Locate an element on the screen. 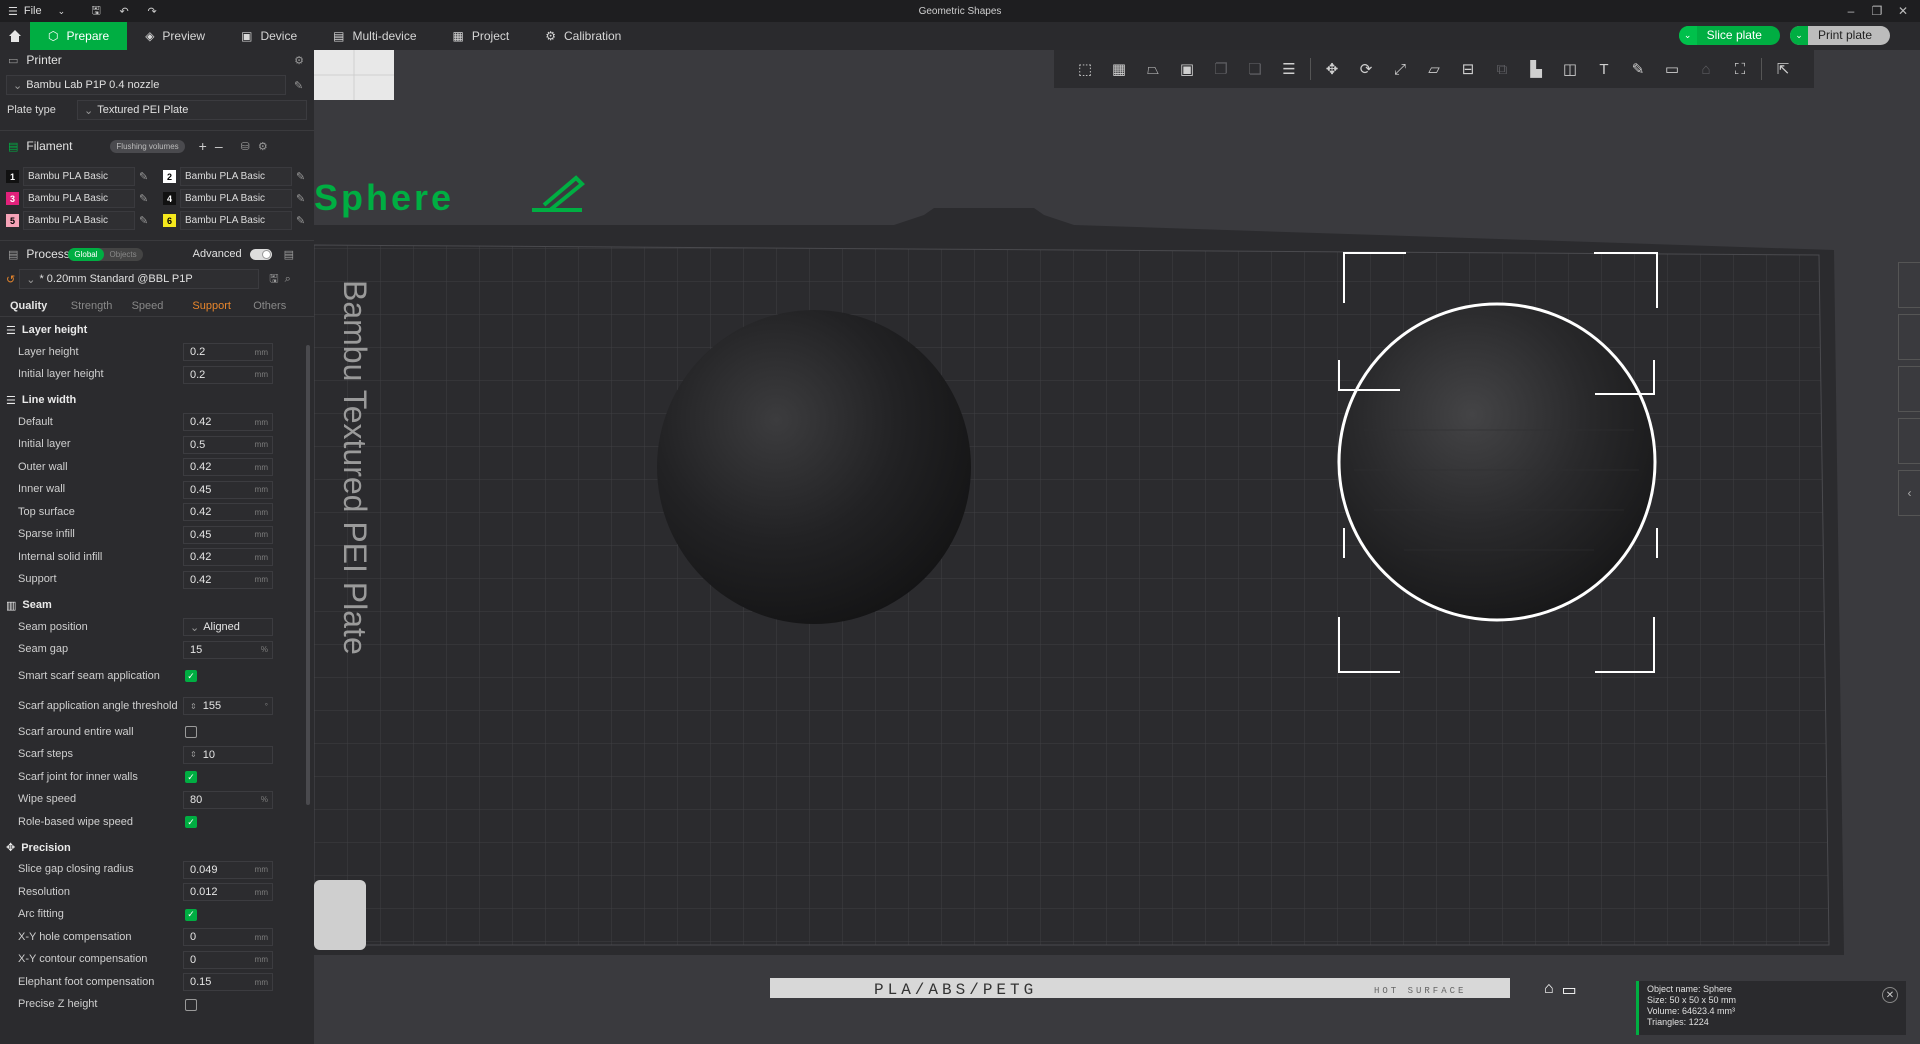 This screenshot has width=1920, height=1044. filament-color-swatch: 6 is located at coordinates (169, 220).